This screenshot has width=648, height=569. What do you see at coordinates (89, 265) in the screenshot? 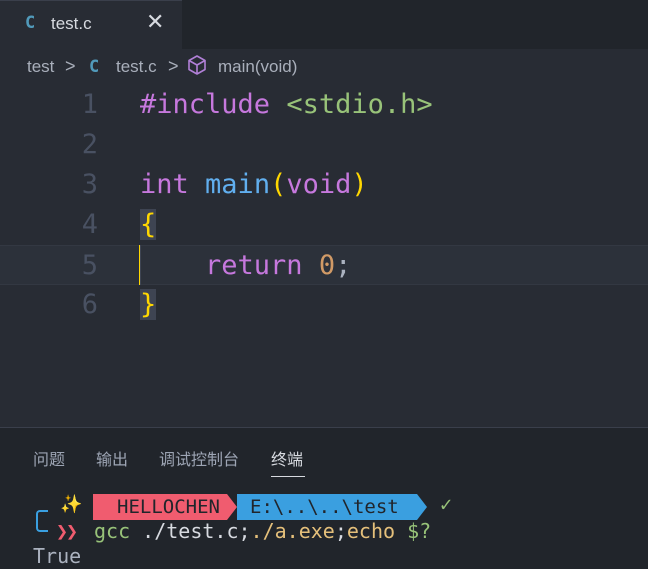
I see `line-number: 5` at bounding box center [89, 265].